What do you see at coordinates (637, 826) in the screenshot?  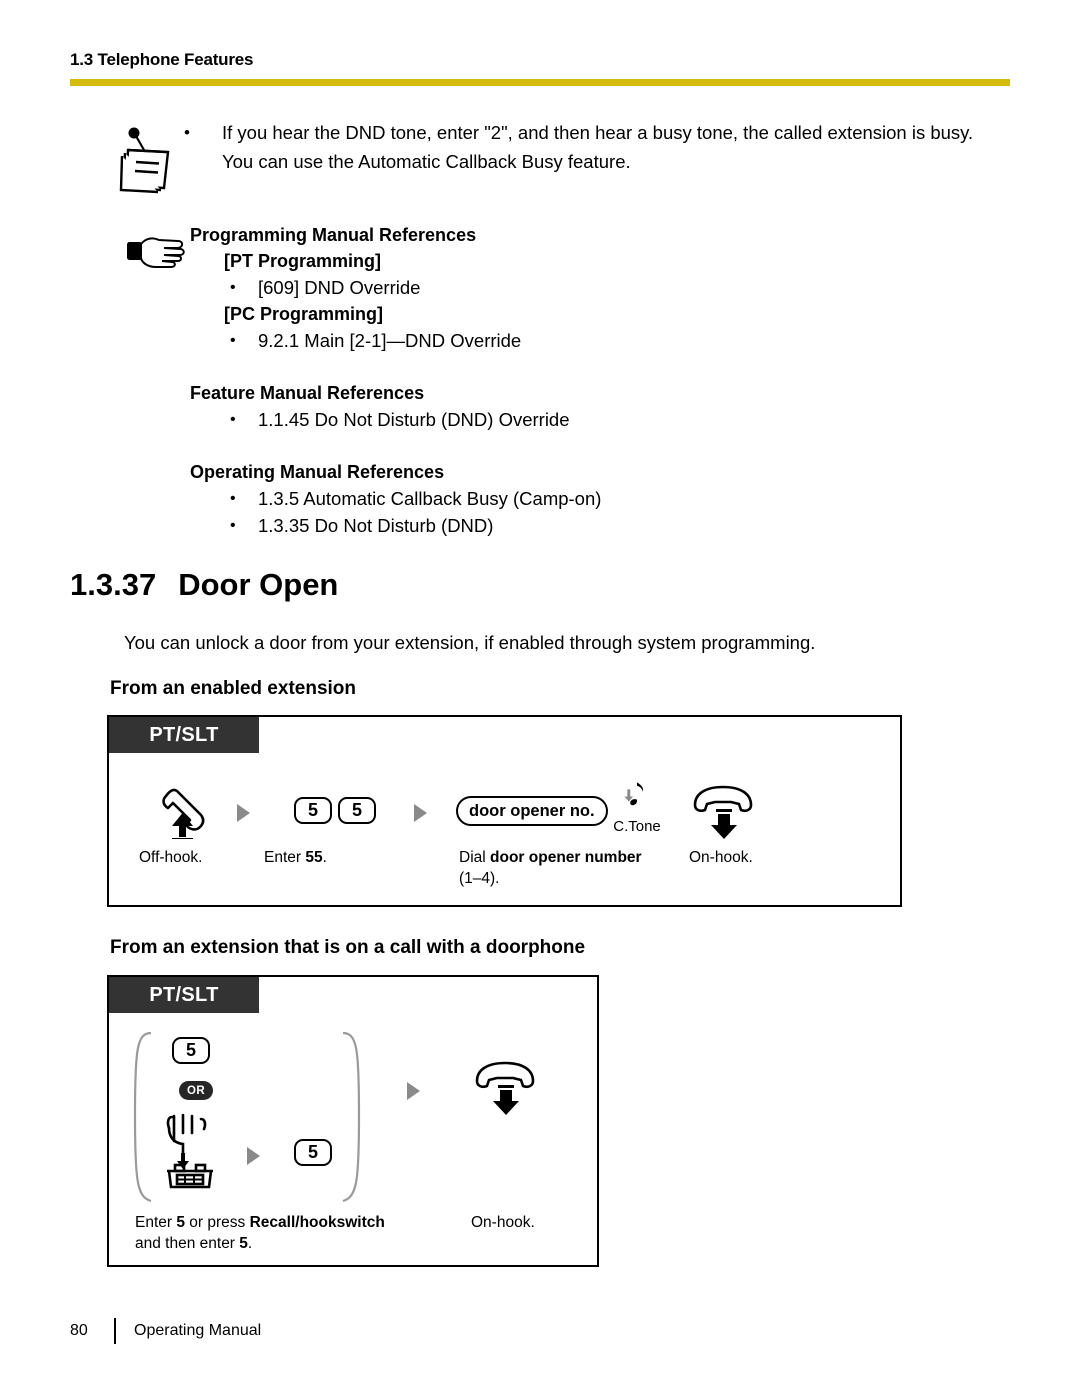 I see `tone-label: C.Tone` at bounding box center [637, 826].